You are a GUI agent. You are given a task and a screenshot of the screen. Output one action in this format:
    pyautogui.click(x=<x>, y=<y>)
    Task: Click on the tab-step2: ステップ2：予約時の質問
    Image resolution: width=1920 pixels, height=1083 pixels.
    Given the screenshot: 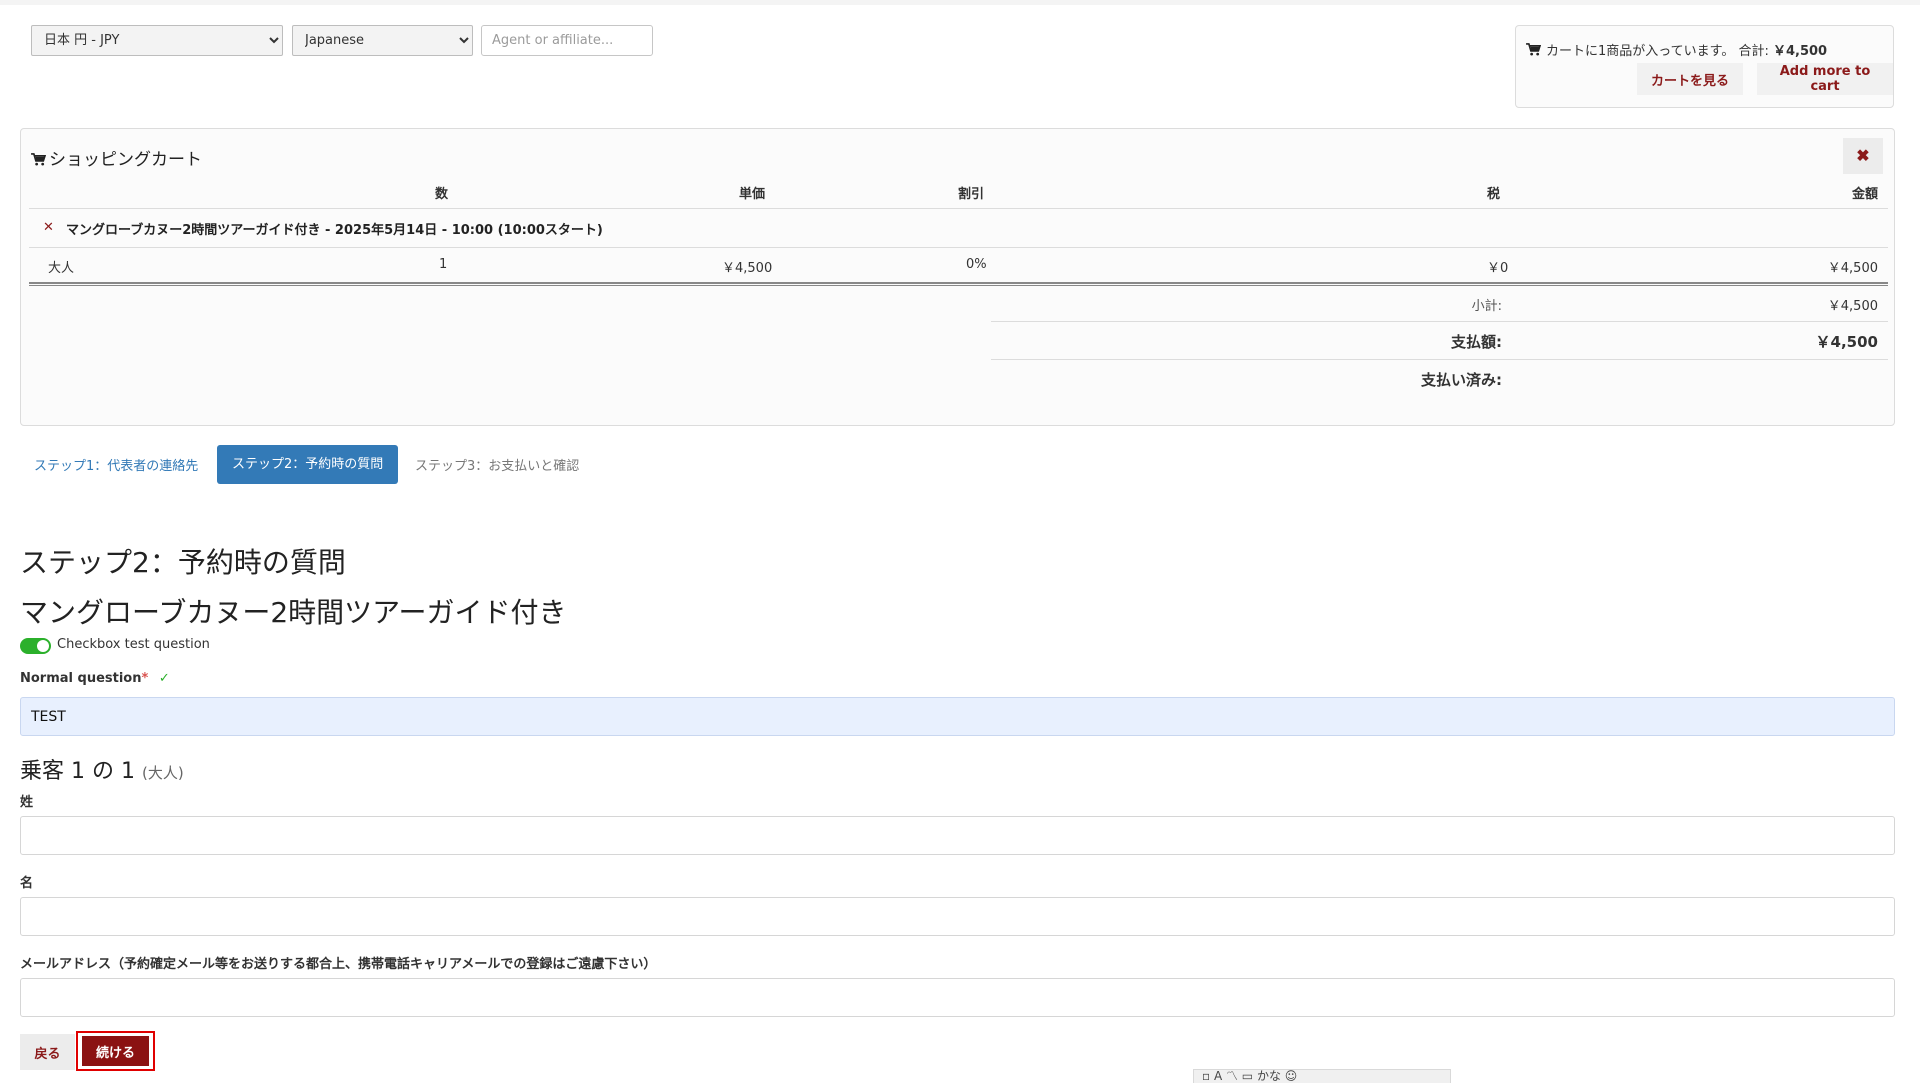 What is the action you would take?
    pyautogui.click(x=308, y=464)
    